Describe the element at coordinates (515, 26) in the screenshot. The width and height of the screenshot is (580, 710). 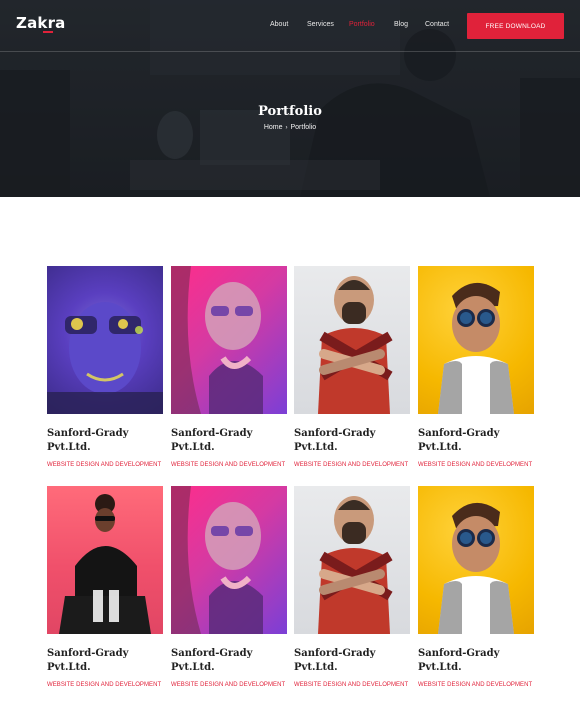
I see `free-download-button: FREE DOWNLOAD` at that location.